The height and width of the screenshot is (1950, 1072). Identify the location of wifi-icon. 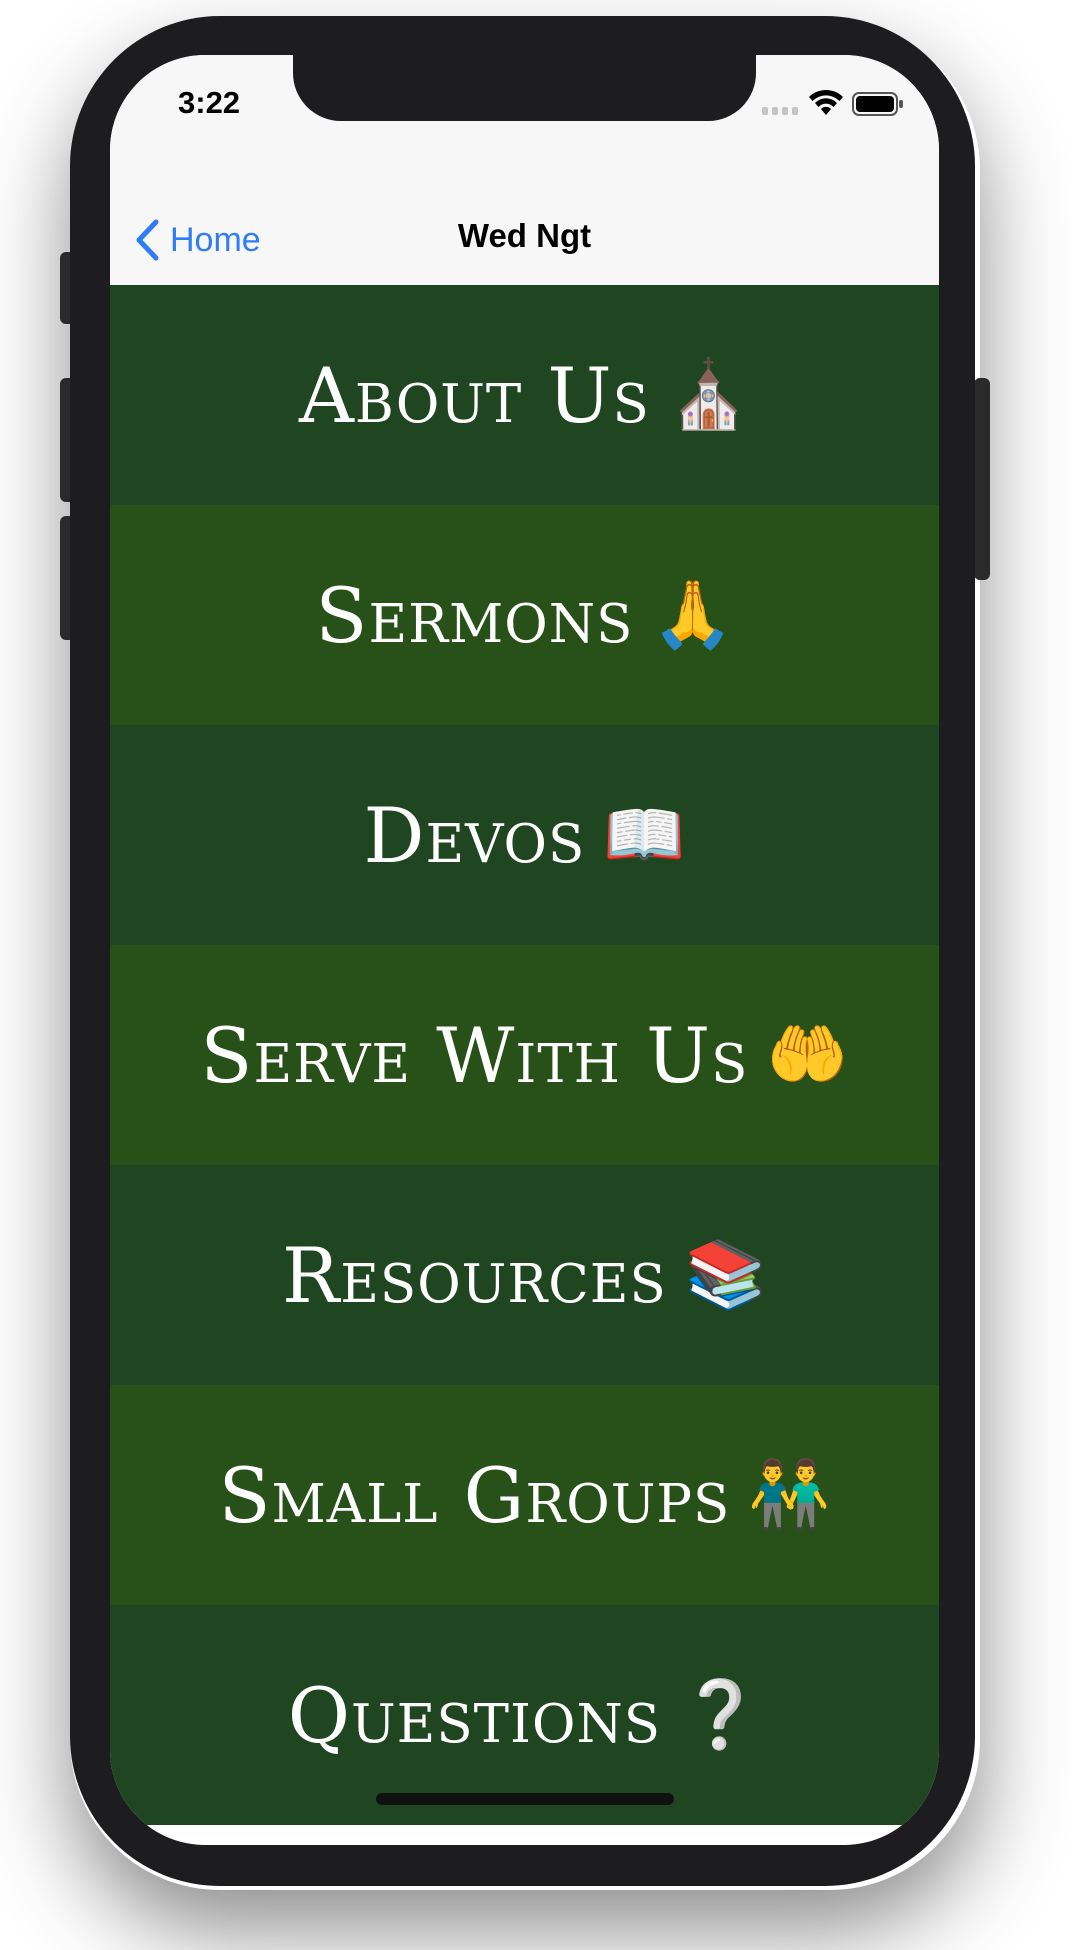
(826, 102).